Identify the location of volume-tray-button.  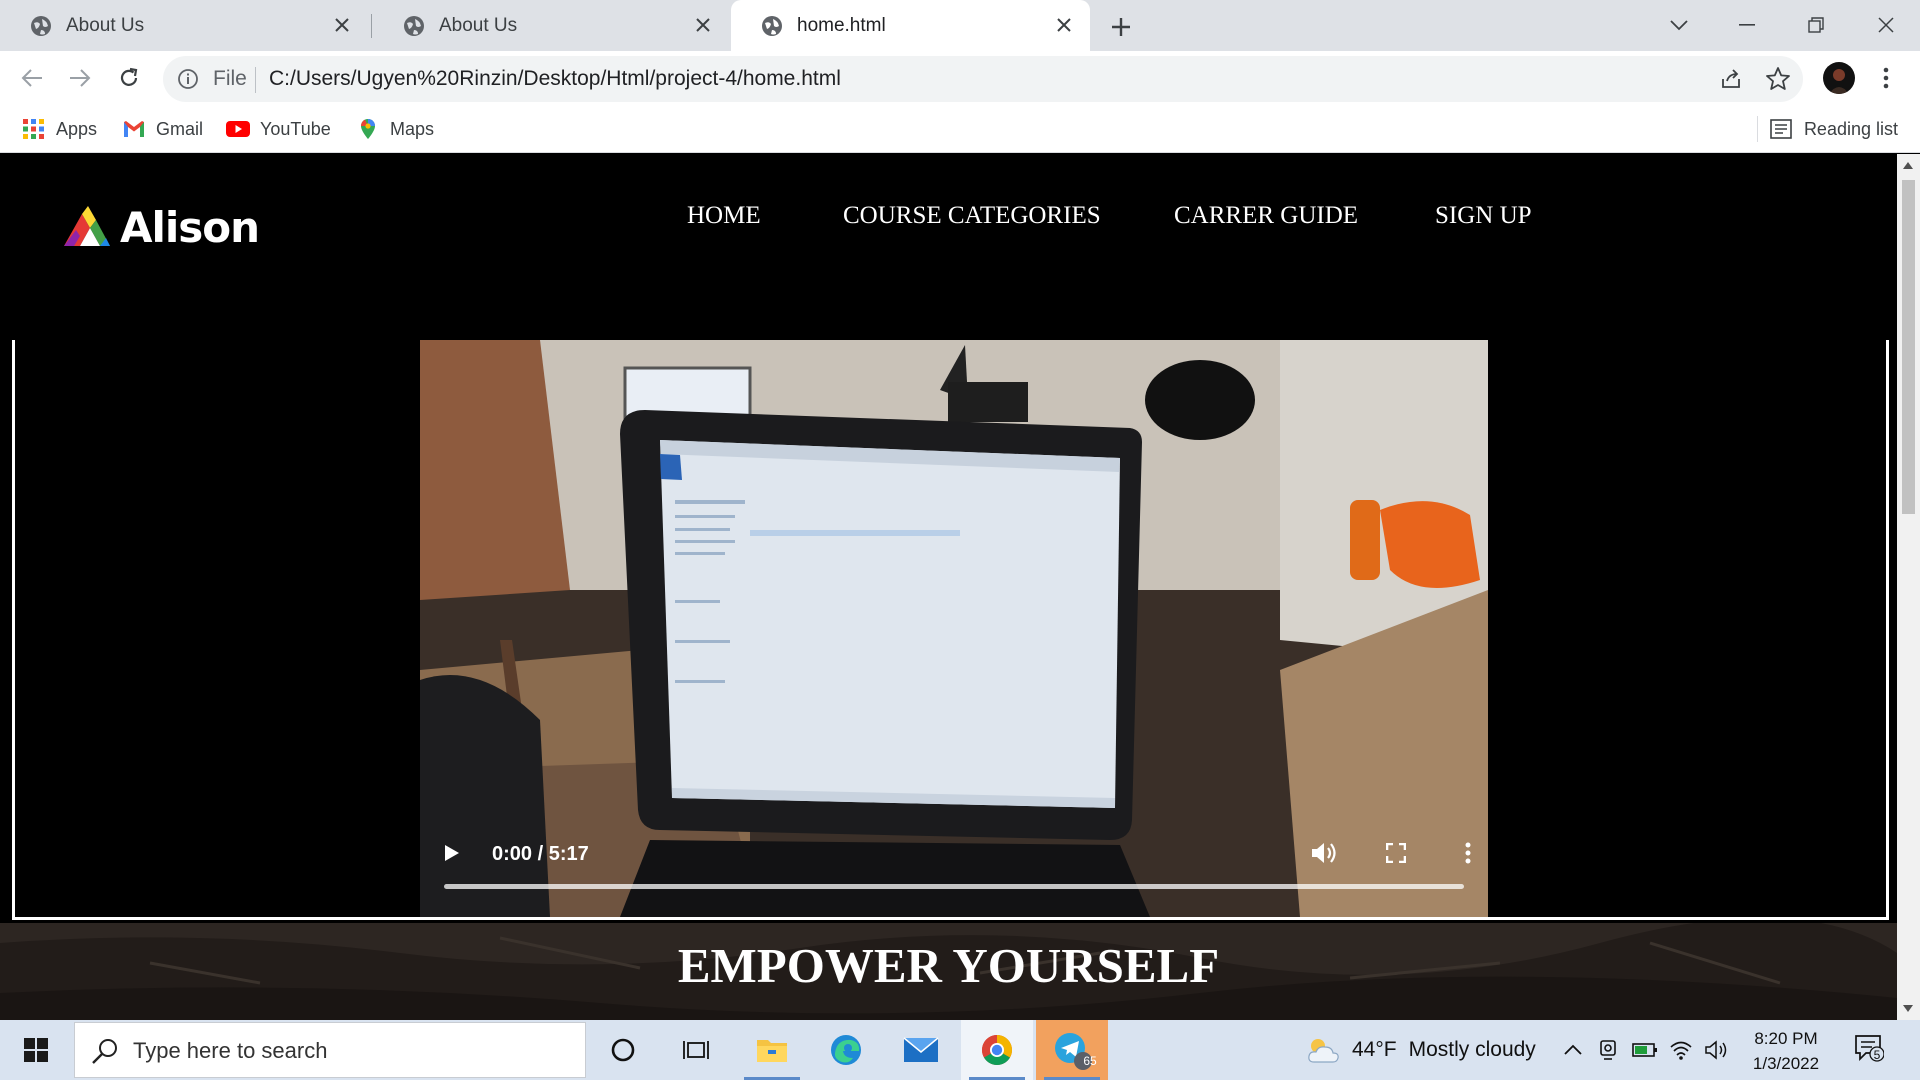
(1717, 1050).